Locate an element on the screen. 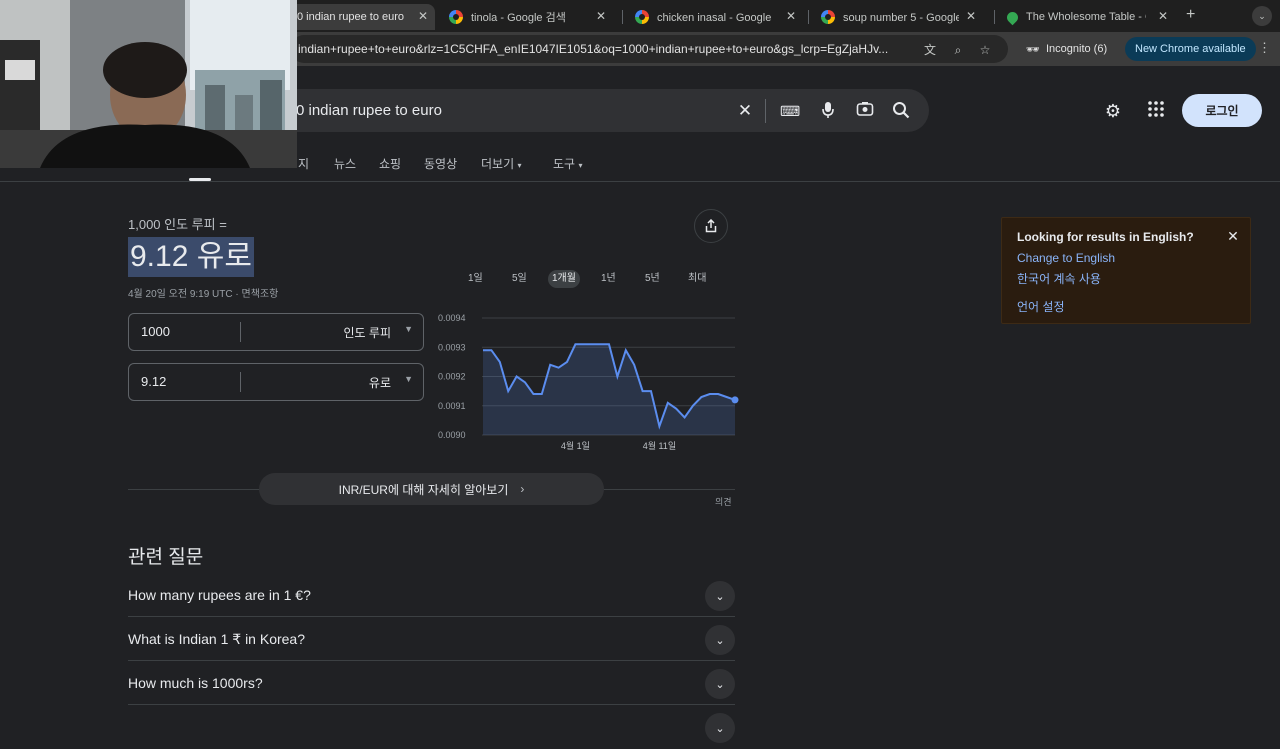 The height and width of the screenshot is (749, 1280). language-settings-link: 언어 설정 is located at coordinates (1041, 306).